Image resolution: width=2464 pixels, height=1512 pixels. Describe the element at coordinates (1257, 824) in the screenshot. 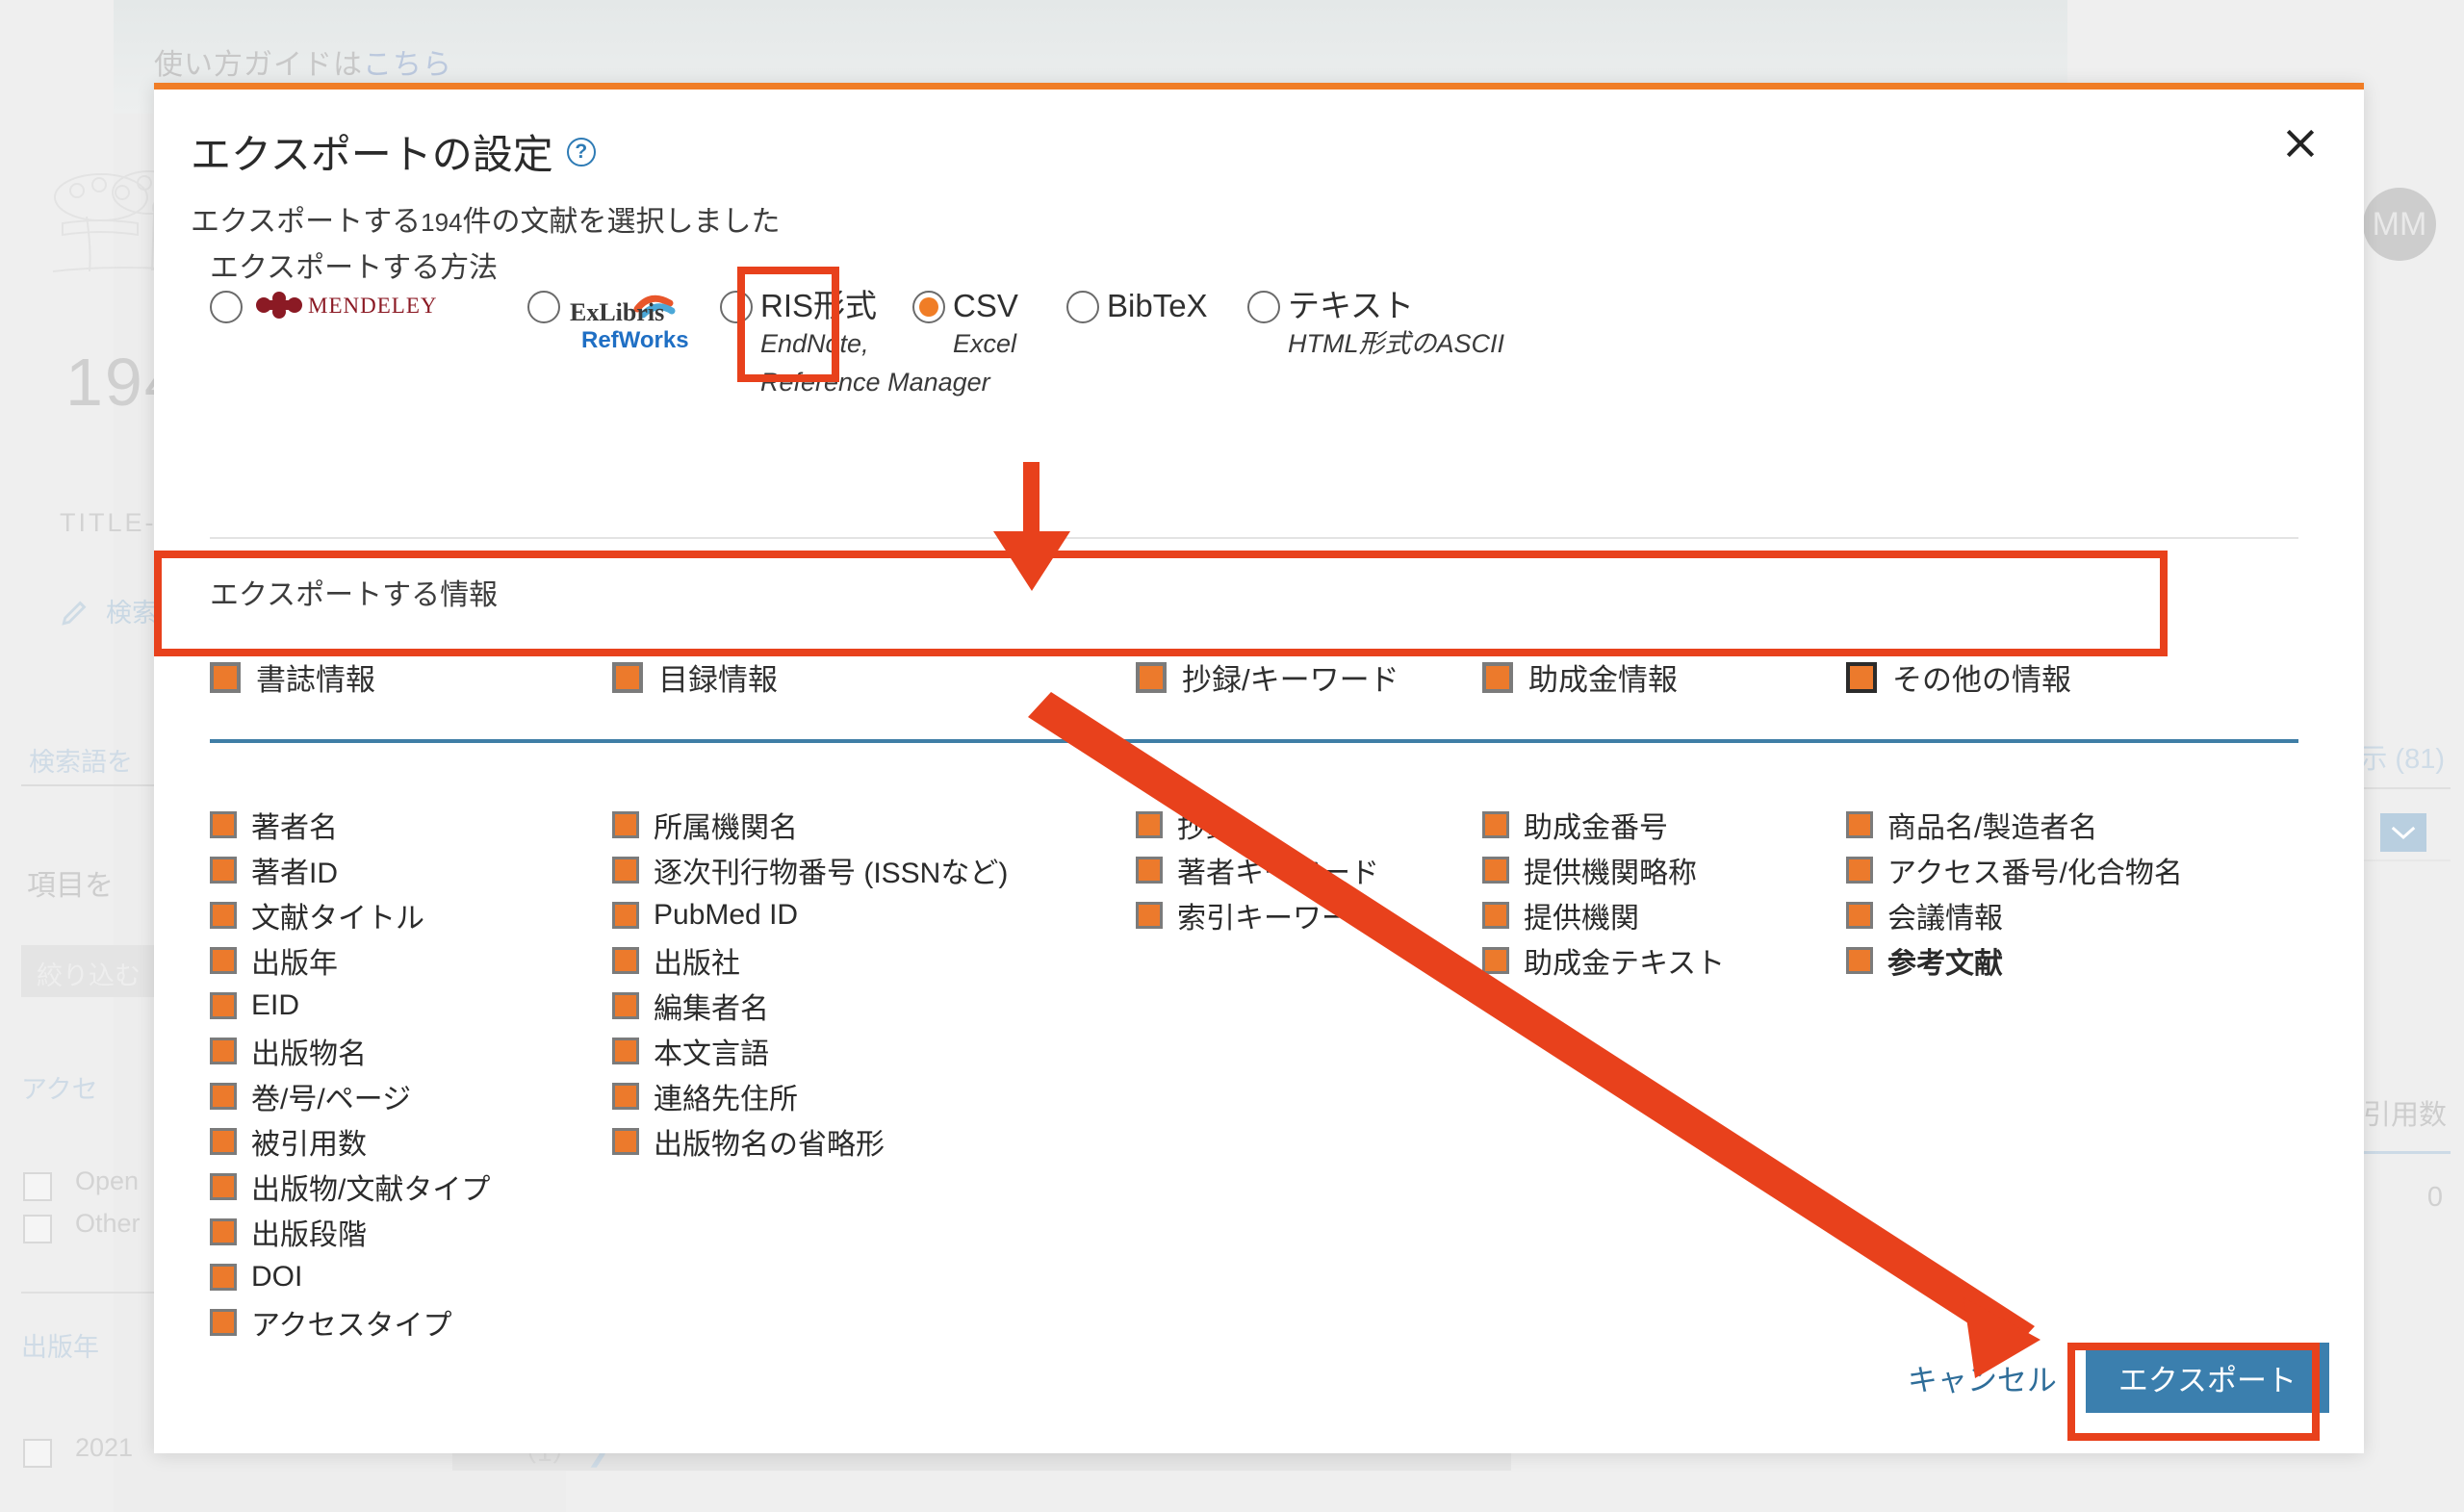

I see `field-row: 抄録` at that location.